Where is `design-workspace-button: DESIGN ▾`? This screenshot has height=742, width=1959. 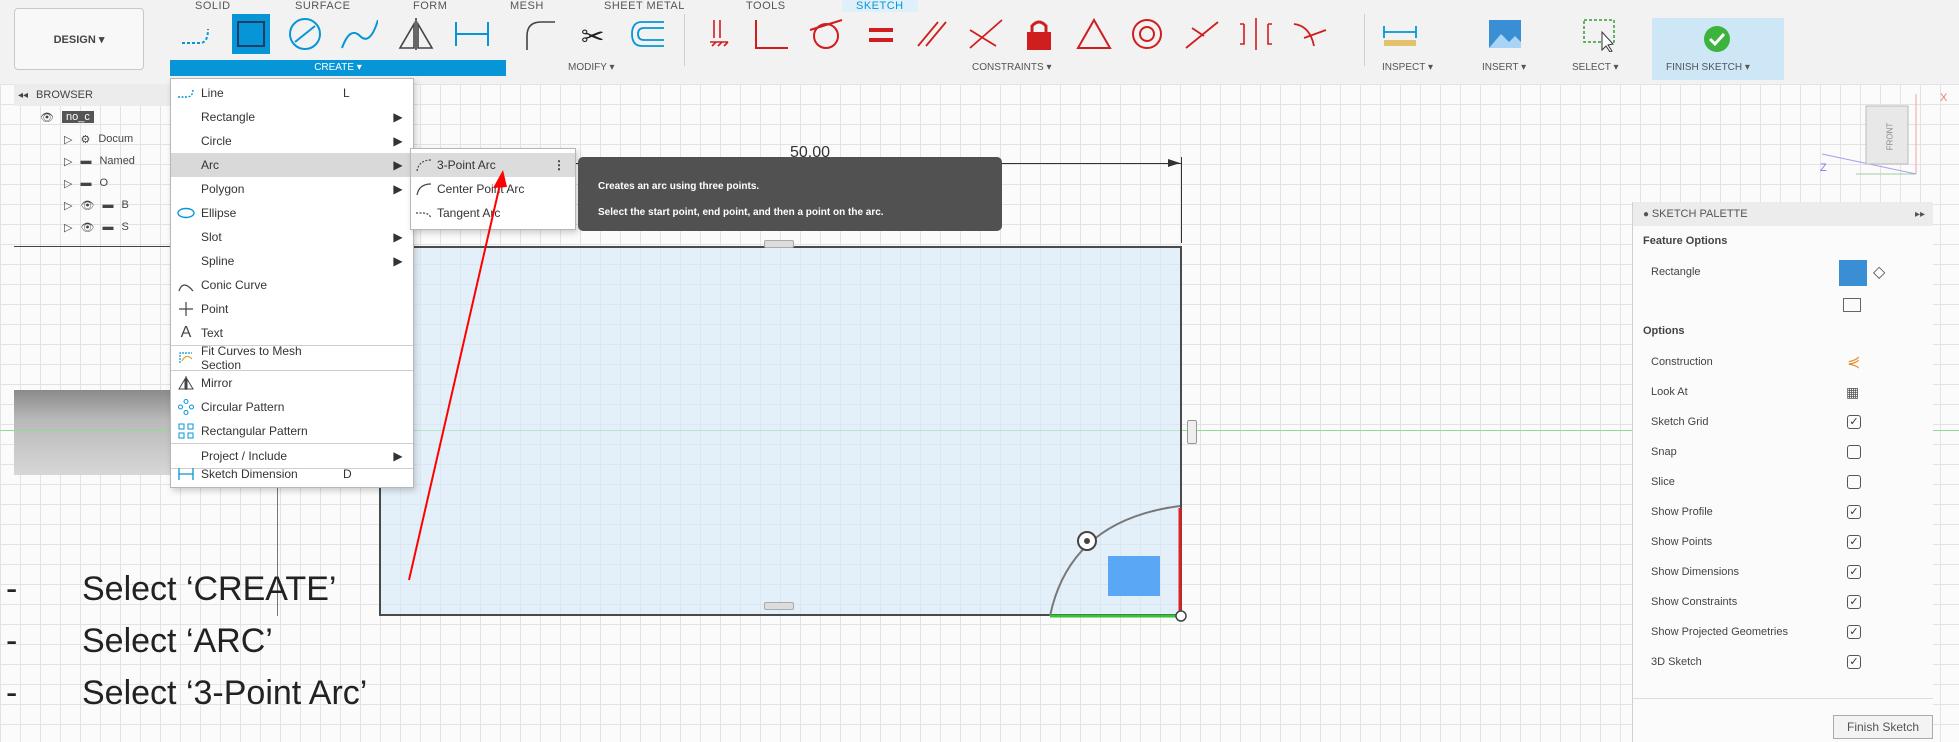
design-workspace-button: DESIGN ▾ is located at coordinates (79, 39).